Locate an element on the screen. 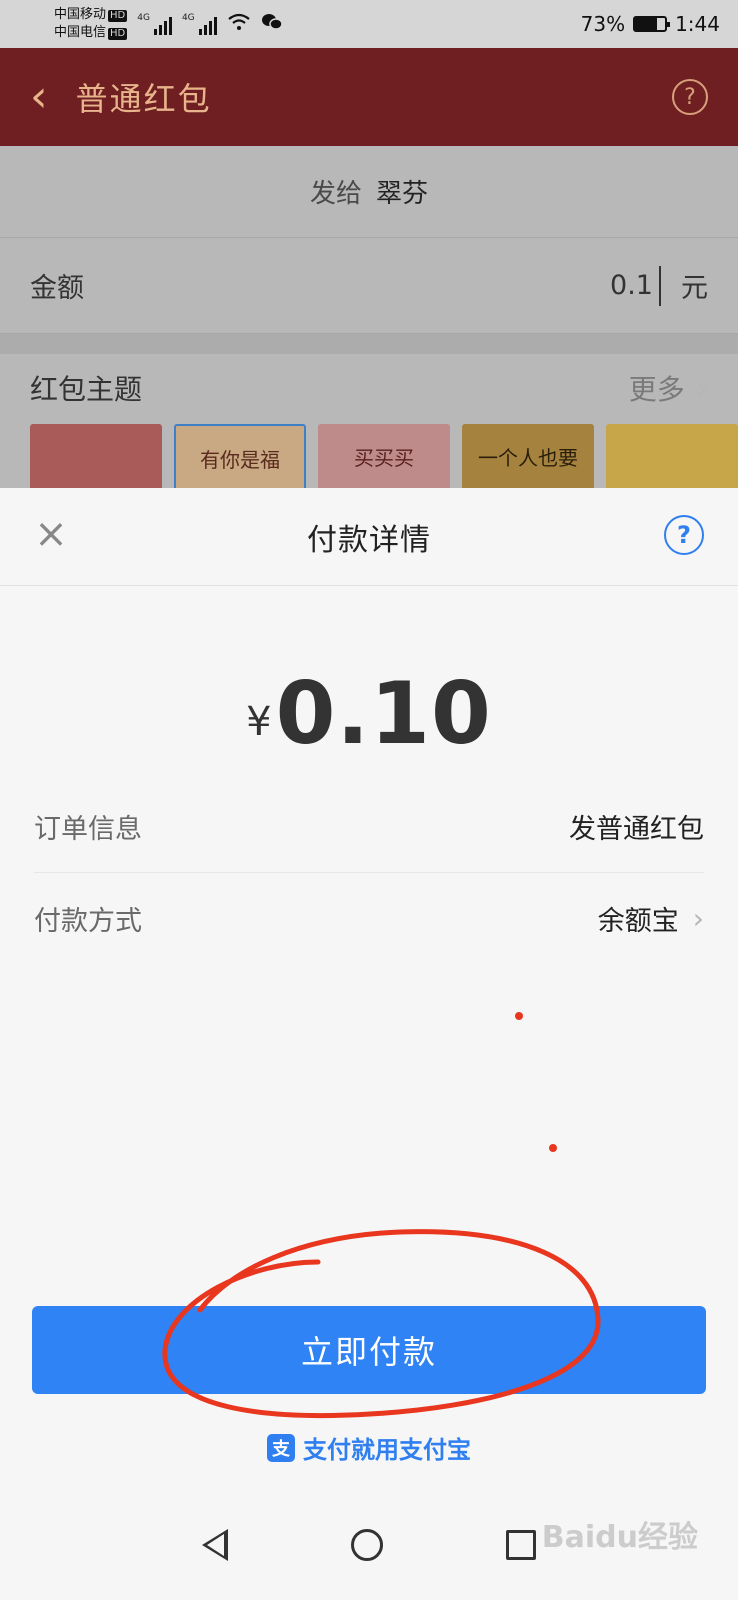  chevron-left-icon: ‹ is located at coordinates (39, 97).